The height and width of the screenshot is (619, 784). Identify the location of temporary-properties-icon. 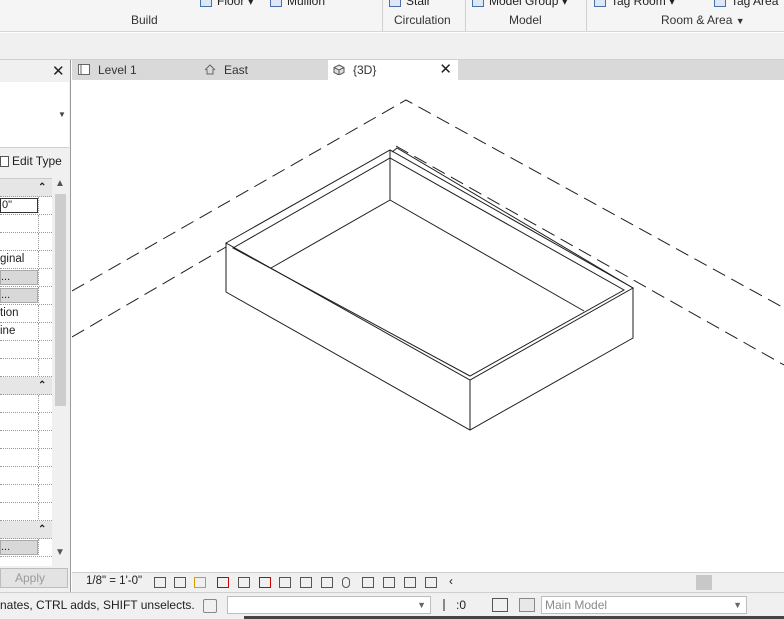
(368, 582).